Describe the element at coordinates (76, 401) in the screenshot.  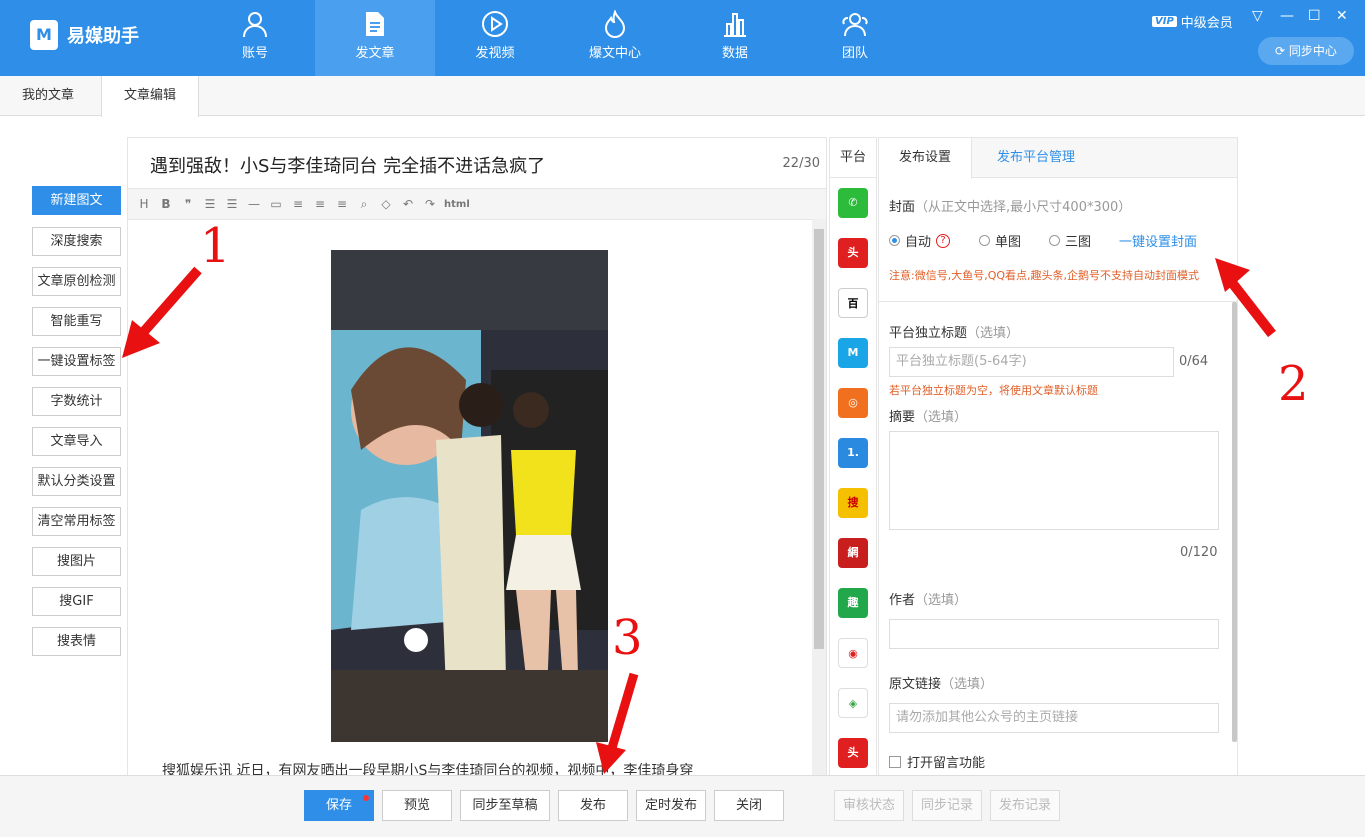
I see `word-count-button: 字数统计` at that location.